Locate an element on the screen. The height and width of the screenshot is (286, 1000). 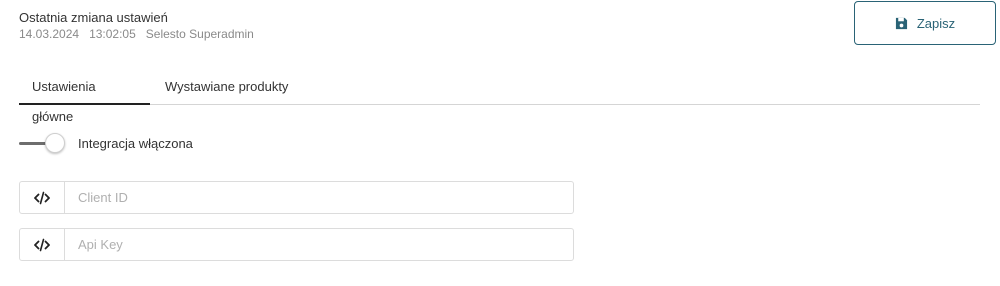
tab-listed-products: Wystawiane produkty is located at coordinates (226, 88).